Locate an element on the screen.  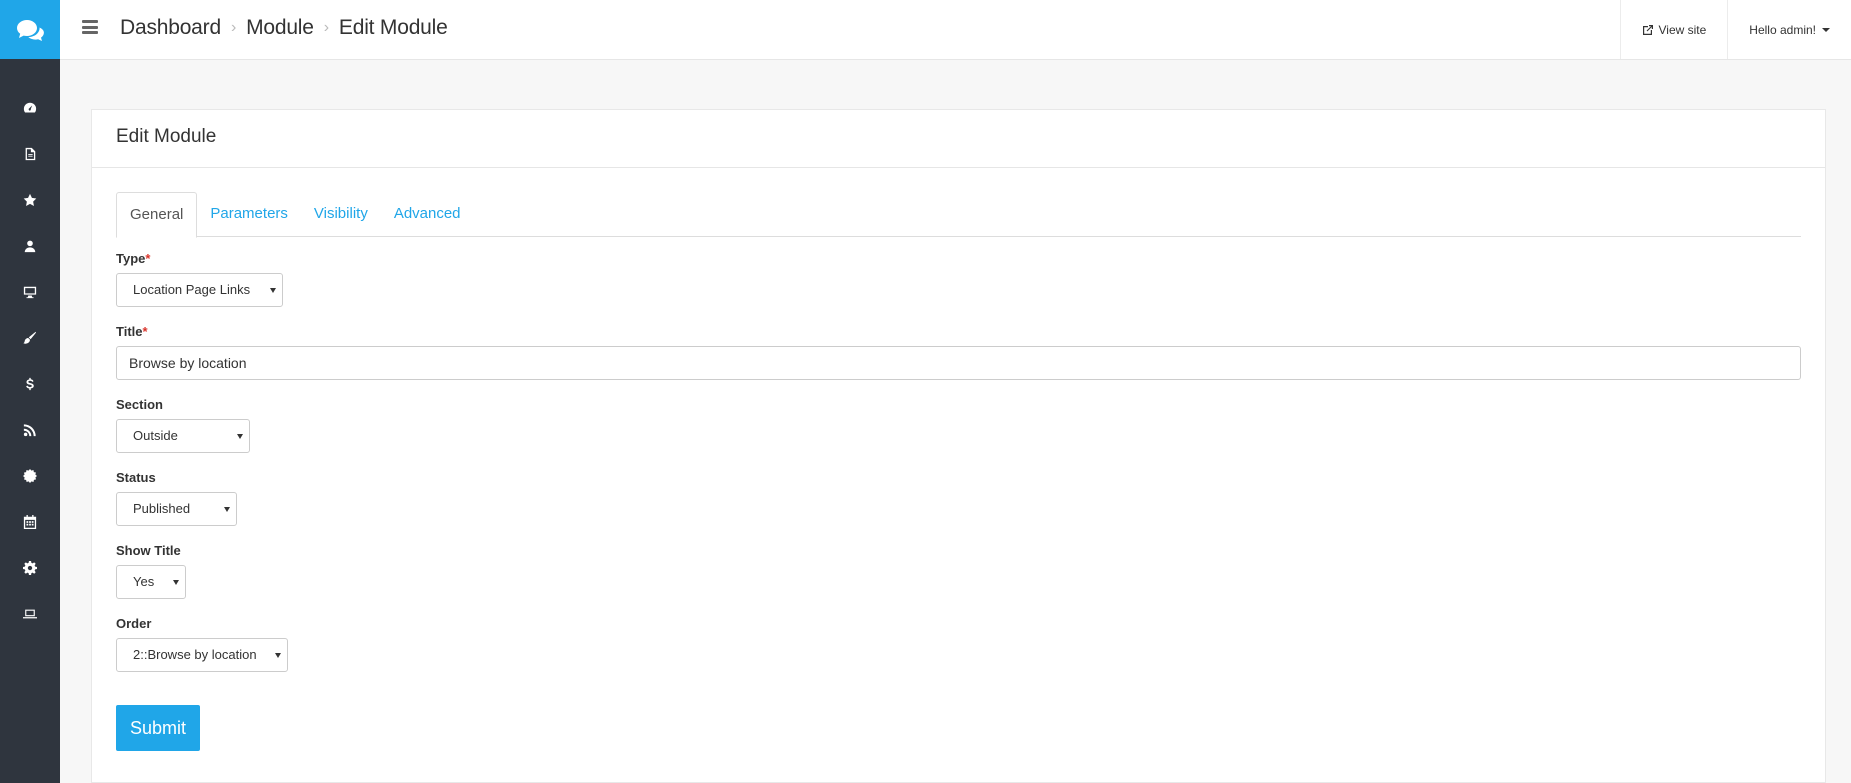
type-select: Location Page Links is located at coordinates (199, 290).